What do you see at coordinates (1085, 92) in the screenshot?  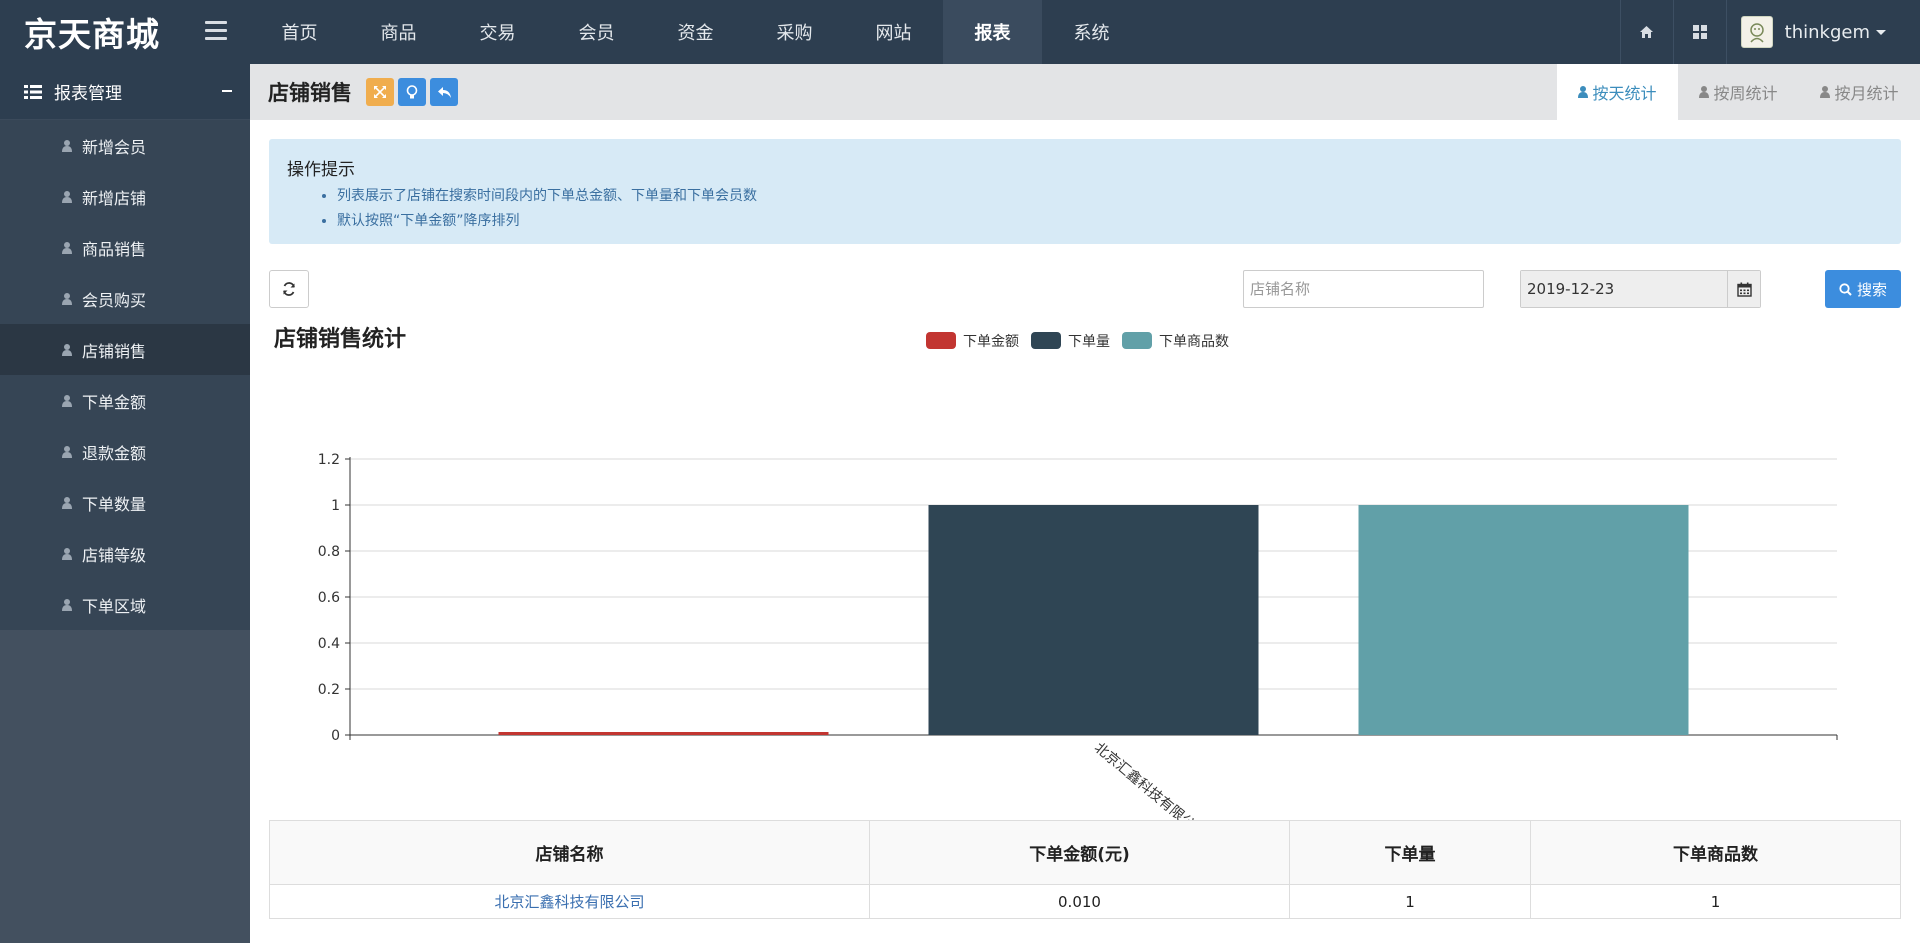 I see `page-header: 店铺销售 按天统计 按周统计 按月统计` at bounding box center [1085, 92].